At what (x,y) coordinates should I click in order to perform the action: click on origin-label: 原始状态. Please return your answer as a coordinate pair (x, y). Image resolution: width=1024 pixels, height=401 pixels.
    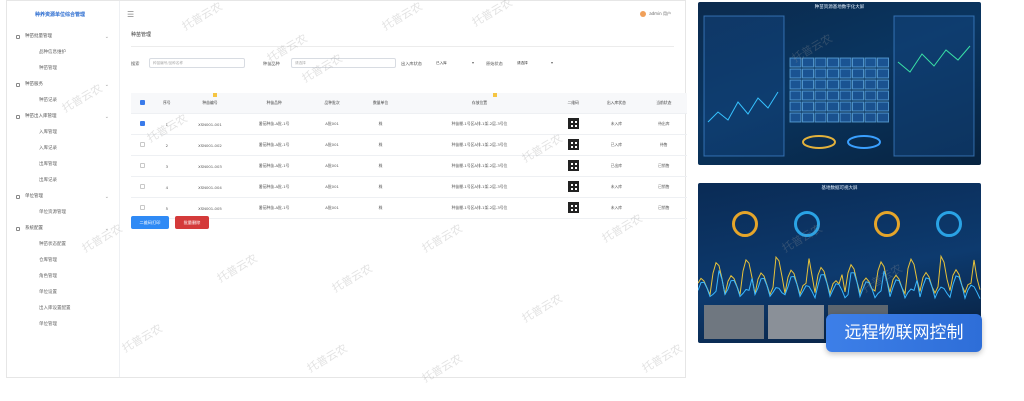
    Looking at the image, I should click on (494, 63).